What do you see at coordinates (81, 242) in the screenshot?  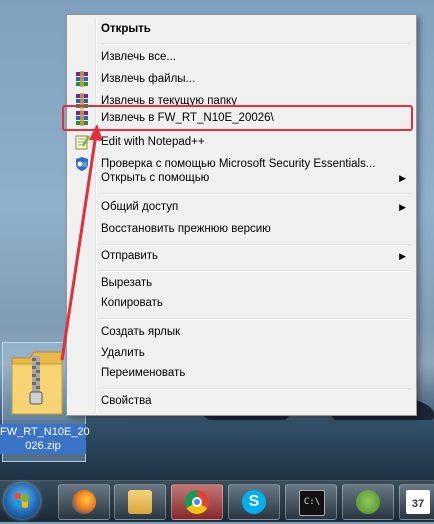 I see `annotation-arrow` at bounding box center [81, 242].